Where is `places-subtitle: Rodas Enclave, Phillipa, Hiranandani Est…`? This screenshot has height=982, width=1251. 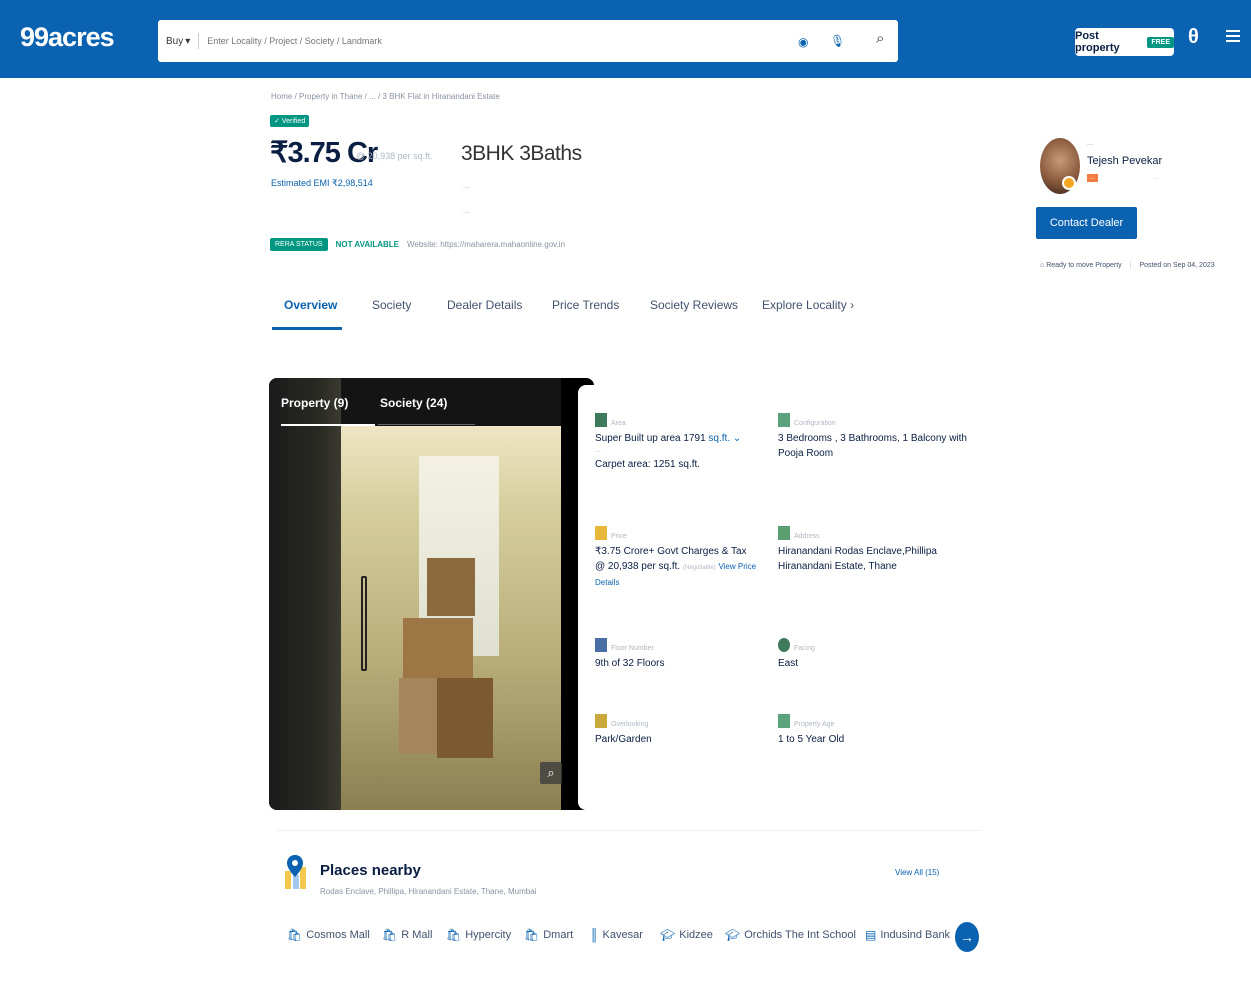 places-subtitle: Rodas Enclave, Phillipa, Hiranandani Est… is located at coordinates (428, 891).